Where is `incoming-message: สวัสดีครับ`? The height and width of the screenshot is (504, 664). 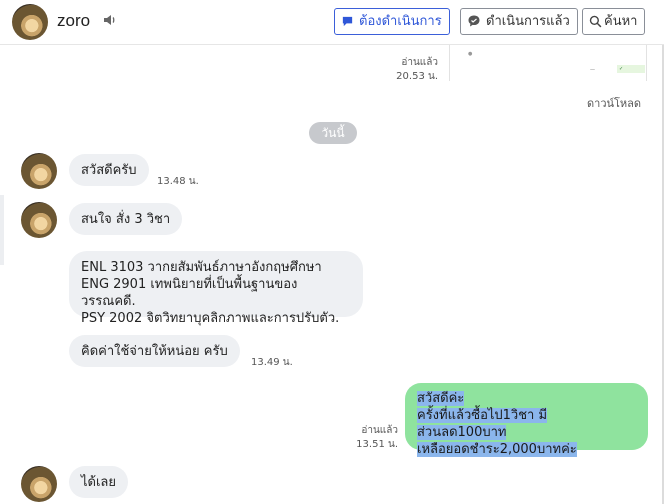 incoming-message: สวัสดีครับ is located at coordinates (109, 170).